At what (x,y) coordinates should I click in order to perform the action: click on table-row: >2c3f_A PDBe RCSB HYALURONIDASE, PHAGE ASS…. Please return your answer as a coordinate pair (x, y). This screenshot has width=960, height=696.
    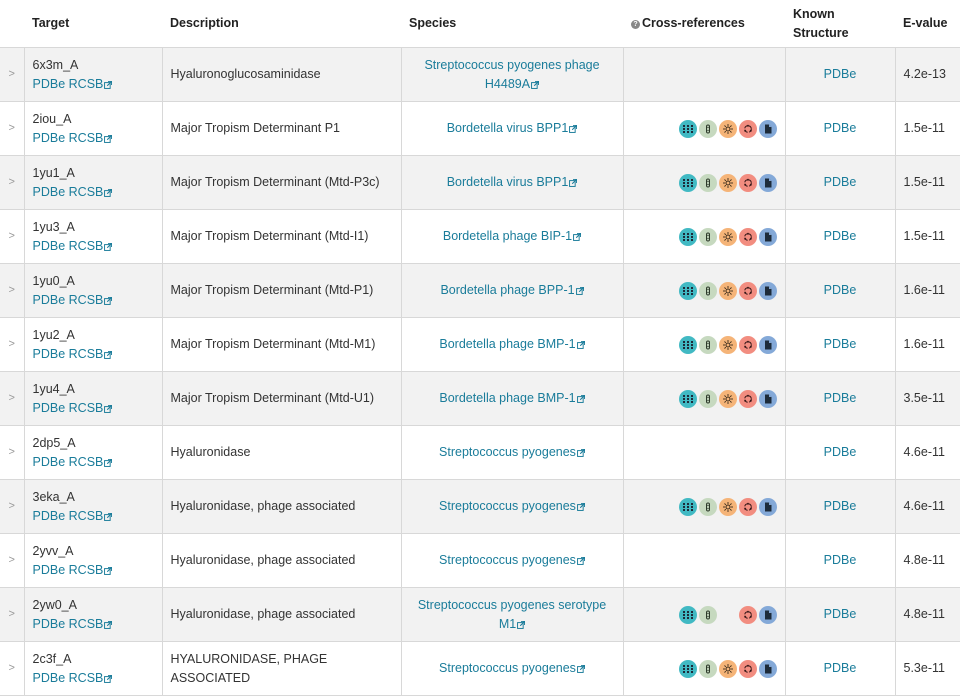
    Looking at the image, I should click on (480, 668).